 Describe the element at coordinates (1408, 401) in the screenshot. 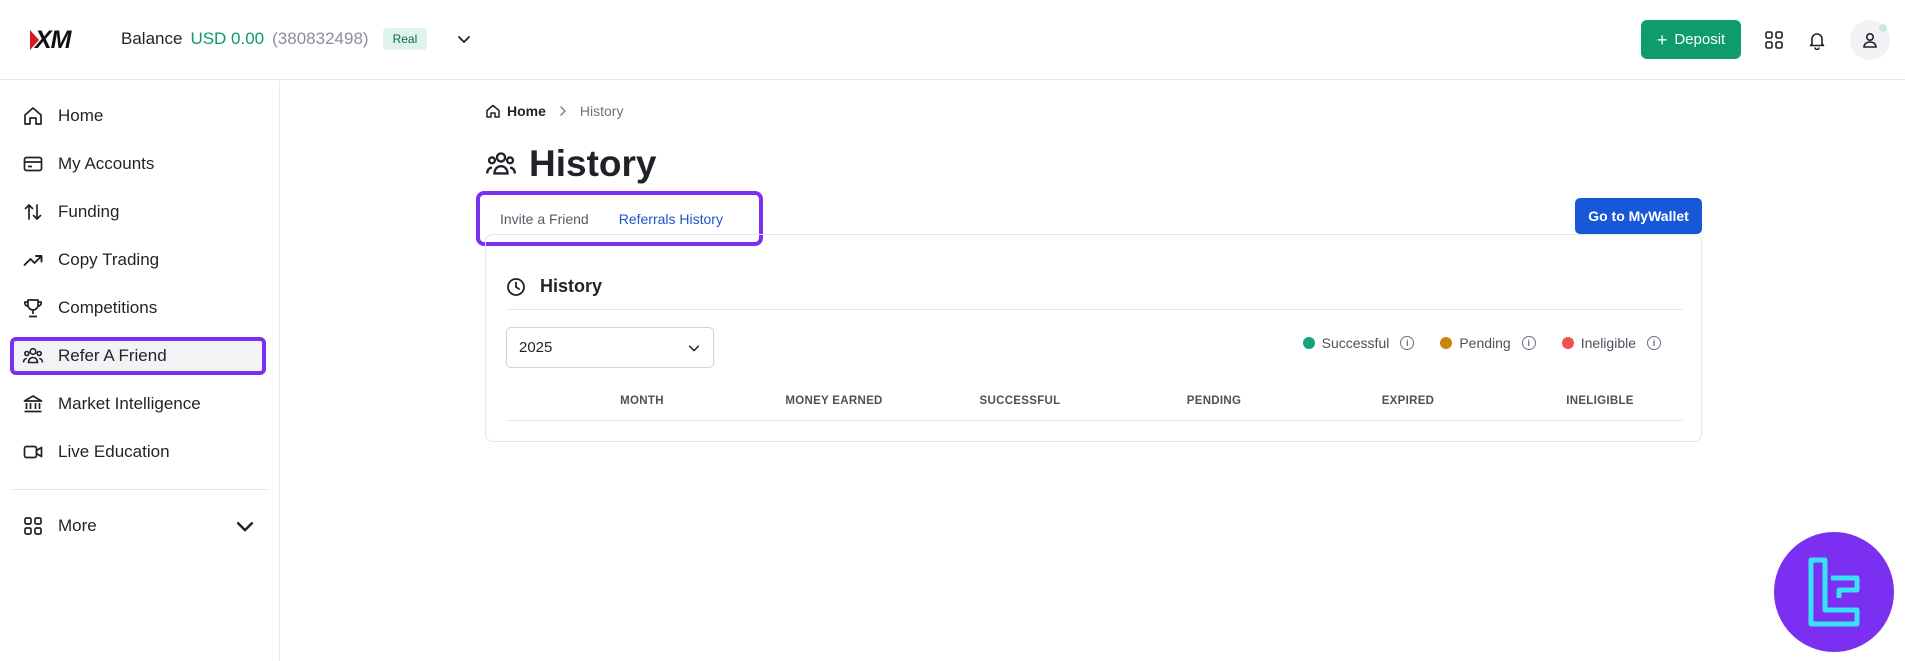

I see `column-header-expired: EXPIRED` at that location.